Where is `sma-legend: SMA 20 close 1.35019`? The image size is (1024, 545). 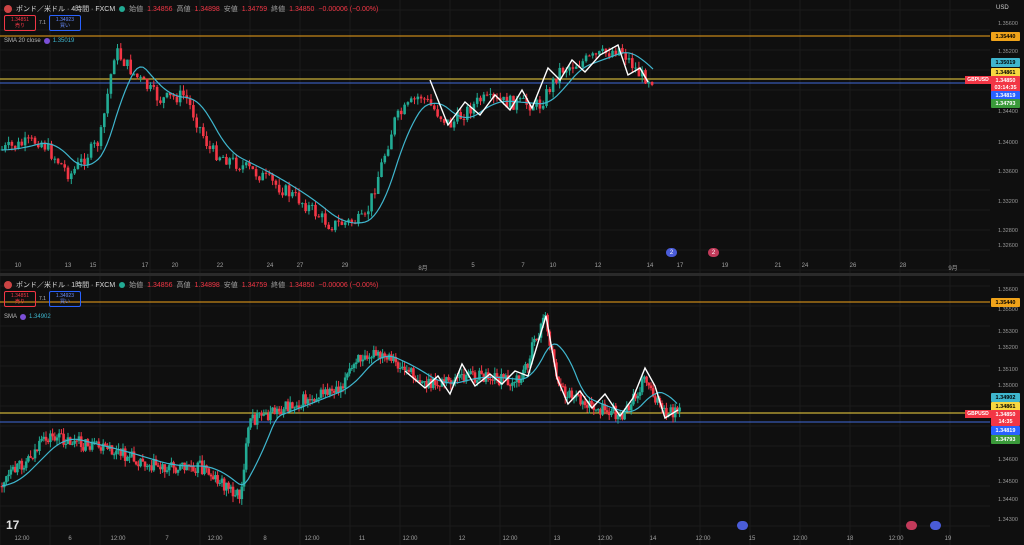
sma-legend: SMA 20 close 1.35019 is located at coordinates (39, 41).